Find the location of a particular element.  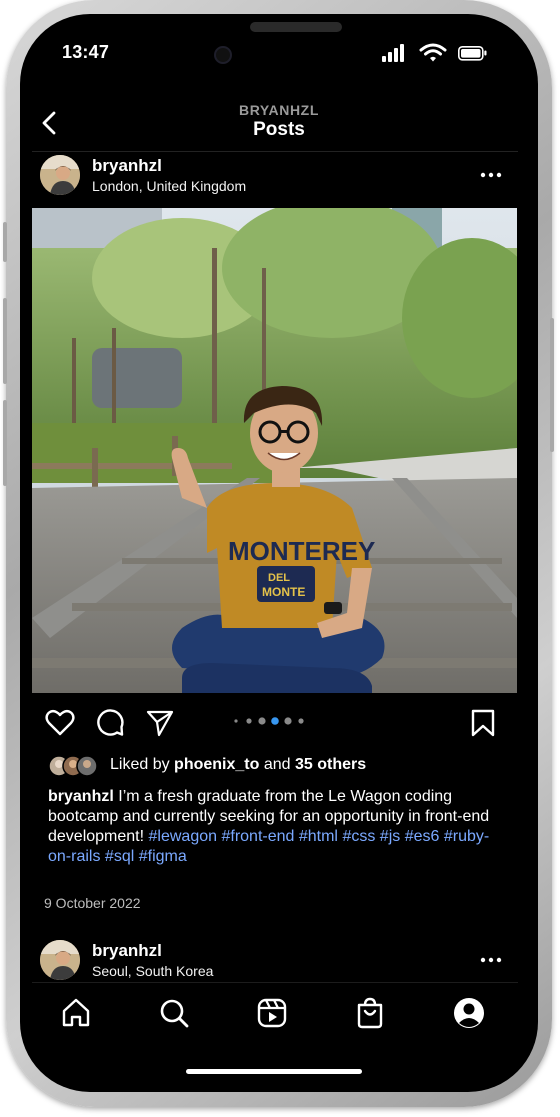

status-time: 13:47 is located at coordinates (86, 52).